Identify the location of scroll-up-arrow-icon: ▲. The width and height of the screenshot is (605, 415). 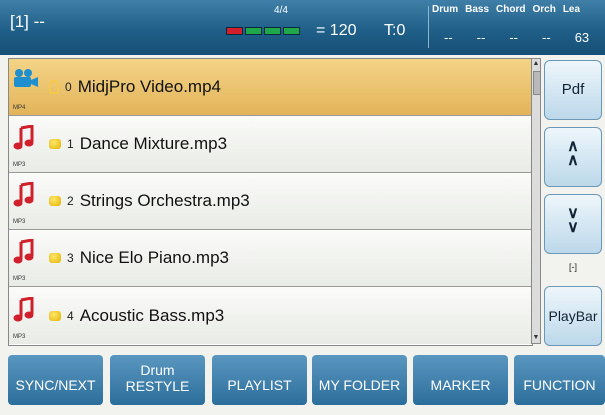
(536, 64).